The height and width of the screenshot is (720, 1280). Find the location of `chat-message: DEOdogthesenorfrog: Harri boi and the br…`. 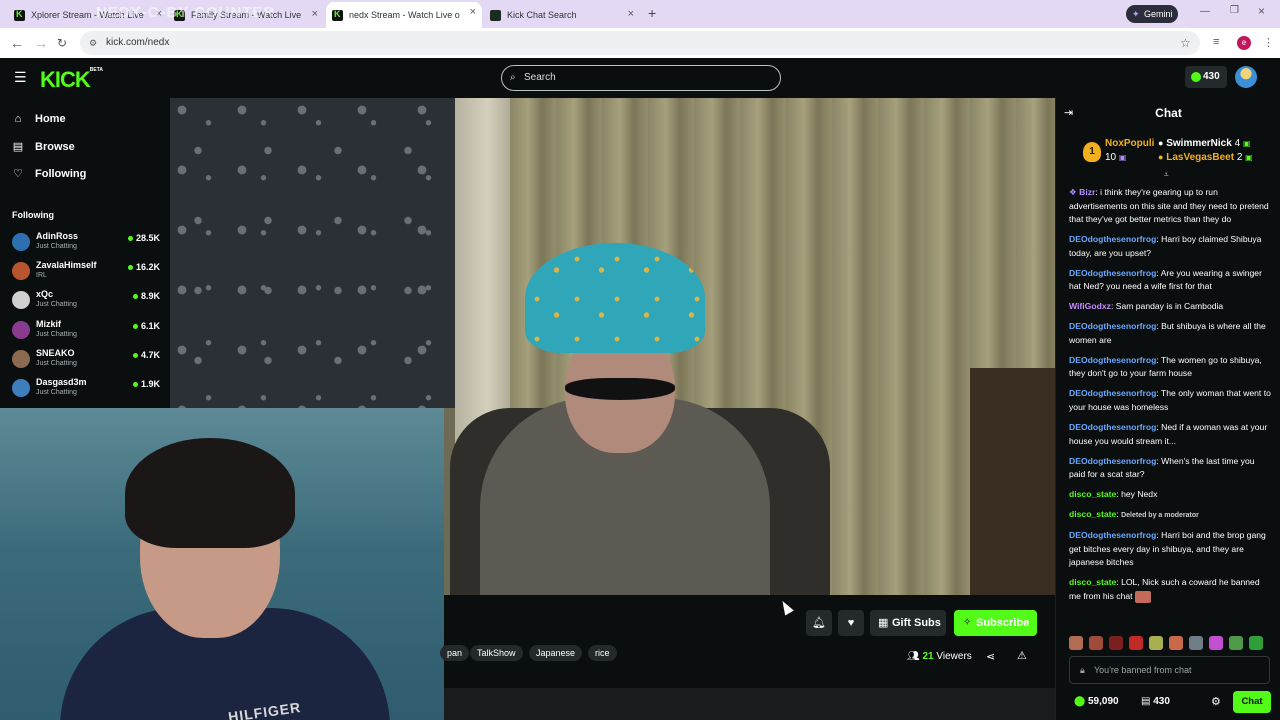

chat-message: DEOdogthesenorfrog: Harri boi and the br… is located at coordinates (1167, 549).